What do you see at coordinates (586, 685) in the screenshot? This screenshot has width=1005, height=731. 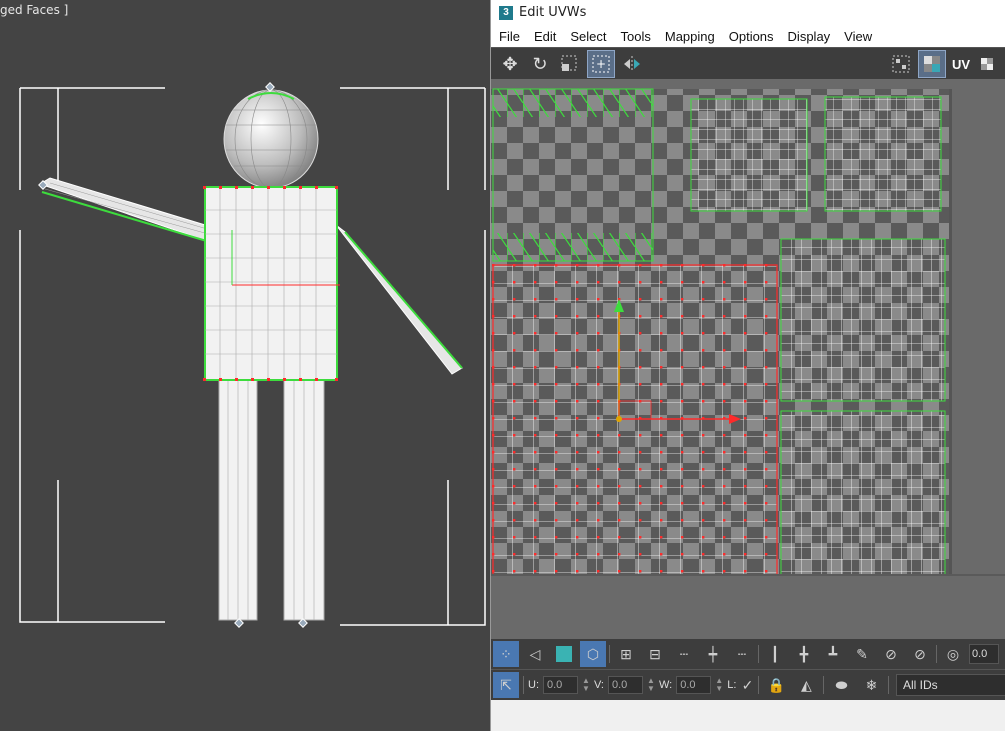 I see `u-spinner-icon: ▲ ▼` at bounding box center [586, 685].